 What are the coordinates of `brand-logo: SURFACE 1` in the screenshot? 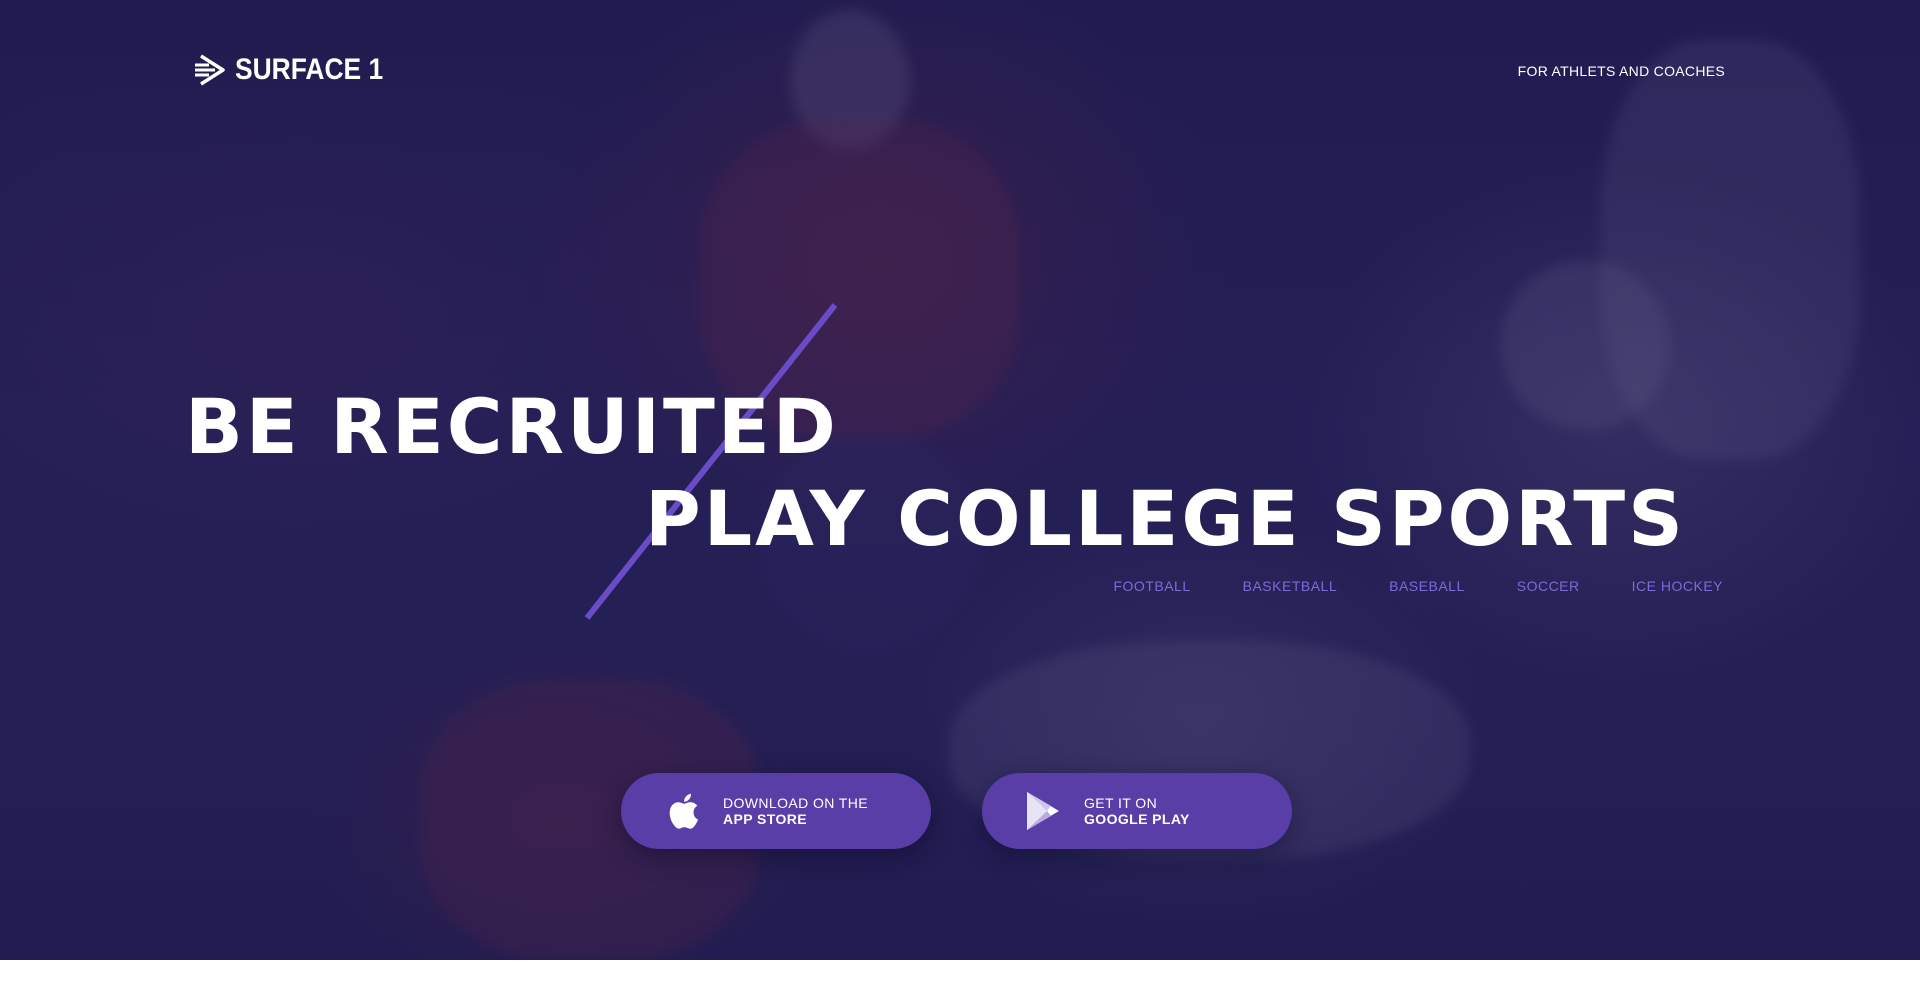 It's located at (298, 70).